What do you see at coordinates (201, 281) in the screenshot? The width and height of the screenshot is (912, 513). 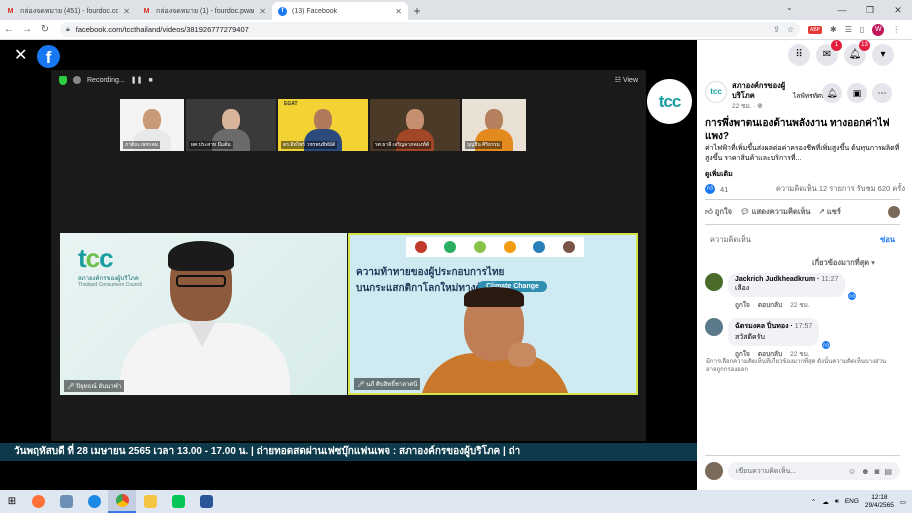 I see `speaker-glasses` at bounding box center [201, 281].